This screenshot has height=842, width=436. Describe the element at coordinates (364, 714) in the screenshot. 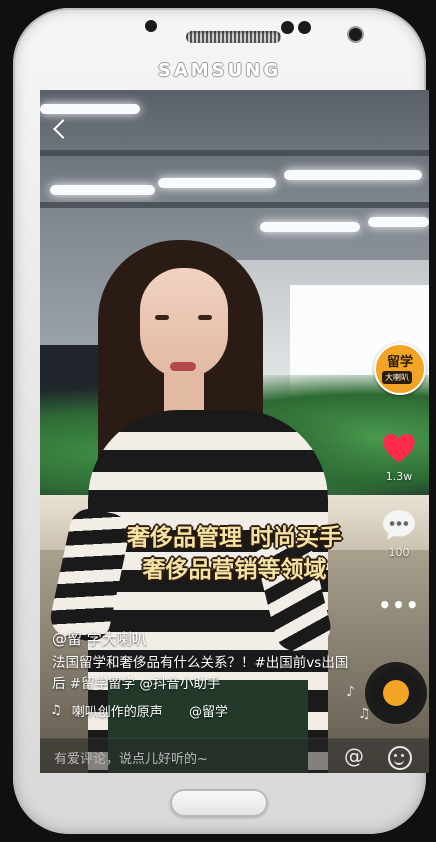

I see `floating-note-icon: ♫` at that location.